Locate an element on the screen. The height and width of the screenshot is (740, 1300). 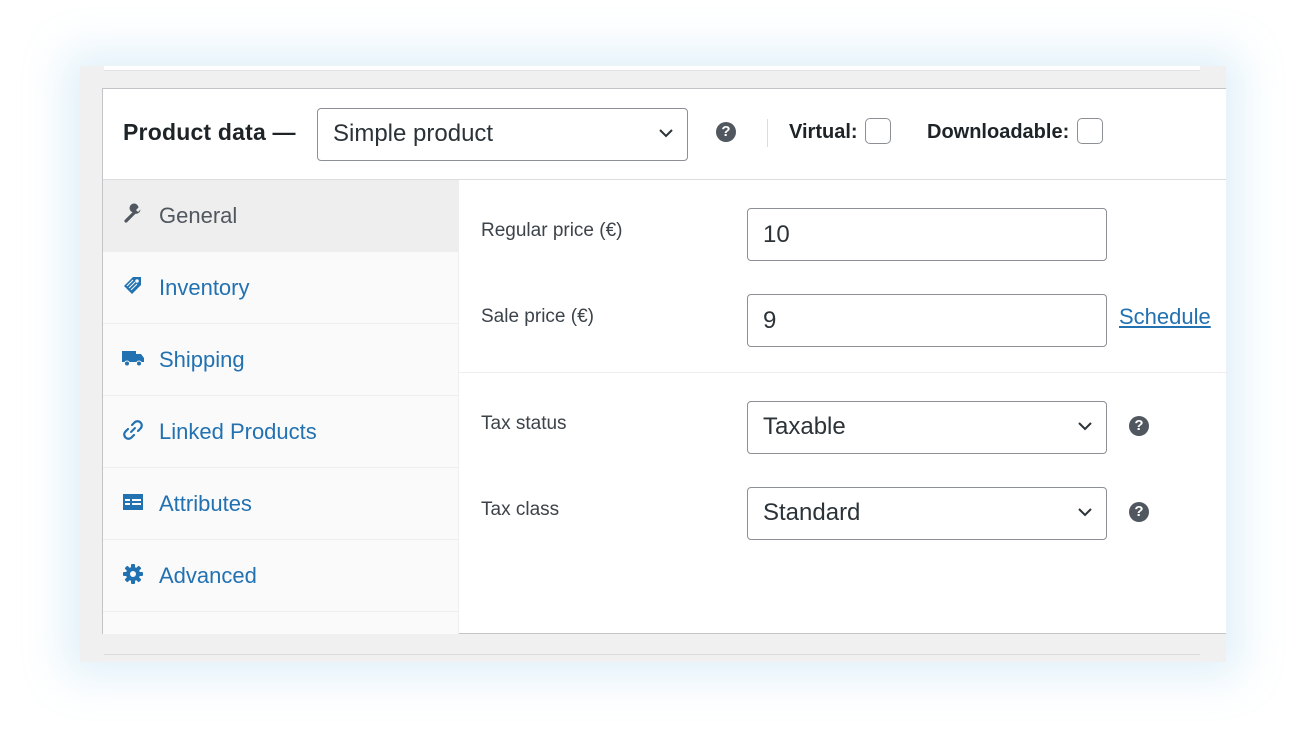
tax-class-label: Tax class is located at coordinates (520, 509).